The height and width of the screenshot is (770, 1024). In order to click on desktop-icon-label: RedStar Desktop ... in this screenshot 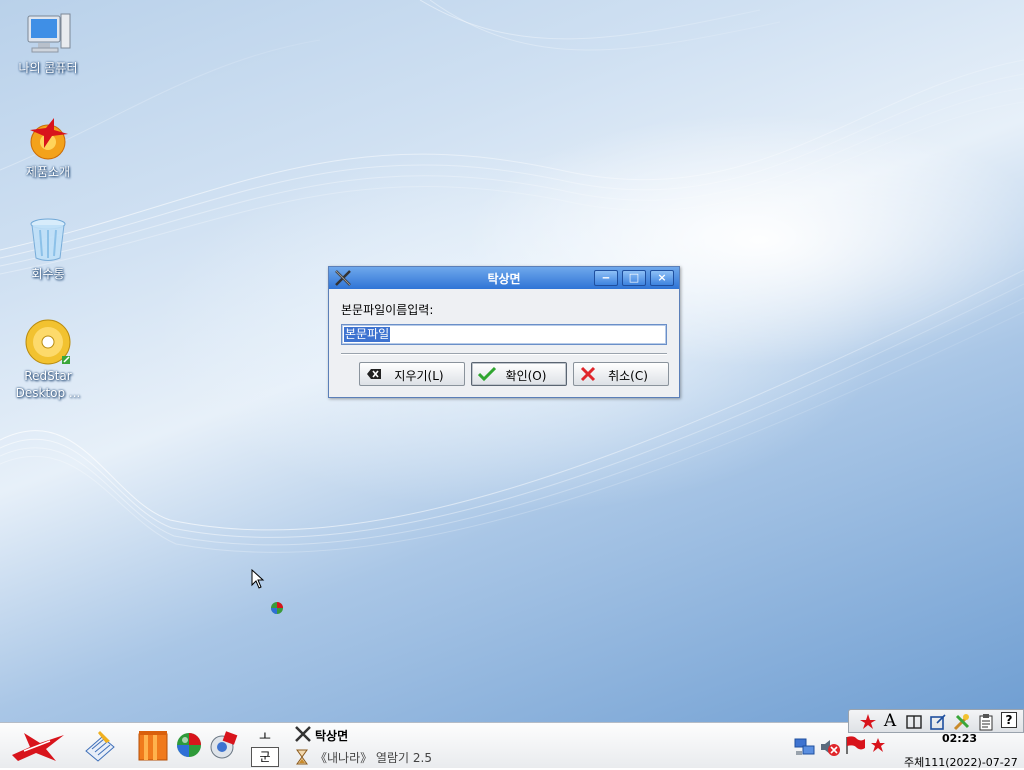, I will do `click(48, 384)`.